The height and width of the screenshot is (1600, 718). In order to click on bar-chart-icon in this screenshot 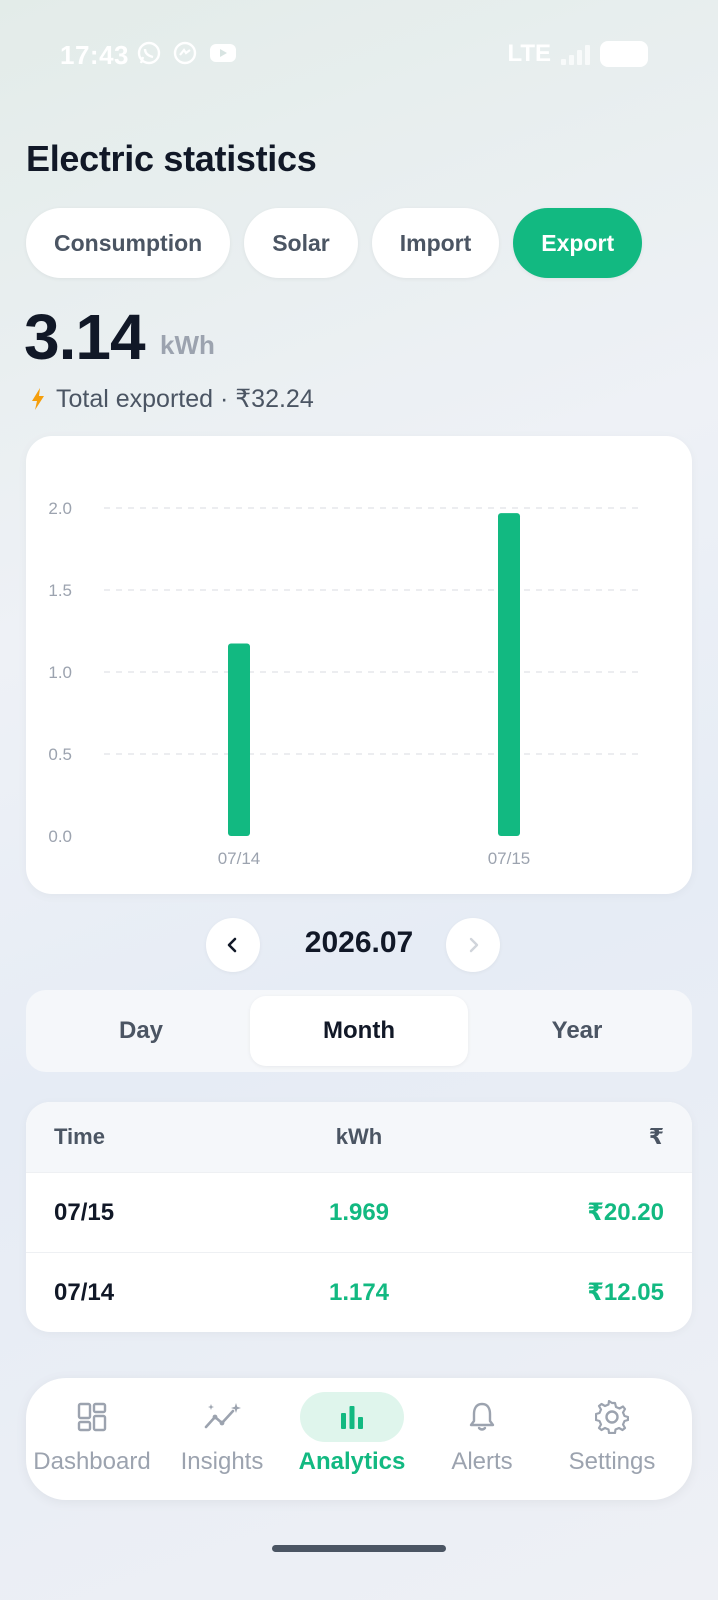, I will do `click(352, 1417)`.